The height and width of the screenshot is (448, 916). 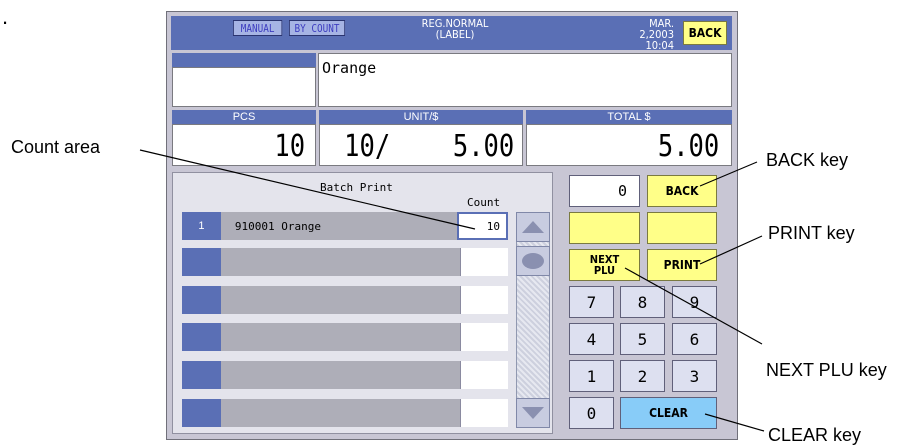 What do you see at coordinates (734, 422) in the screenshot?
I see `clear-key-leader` at bounding box center [734, 422].